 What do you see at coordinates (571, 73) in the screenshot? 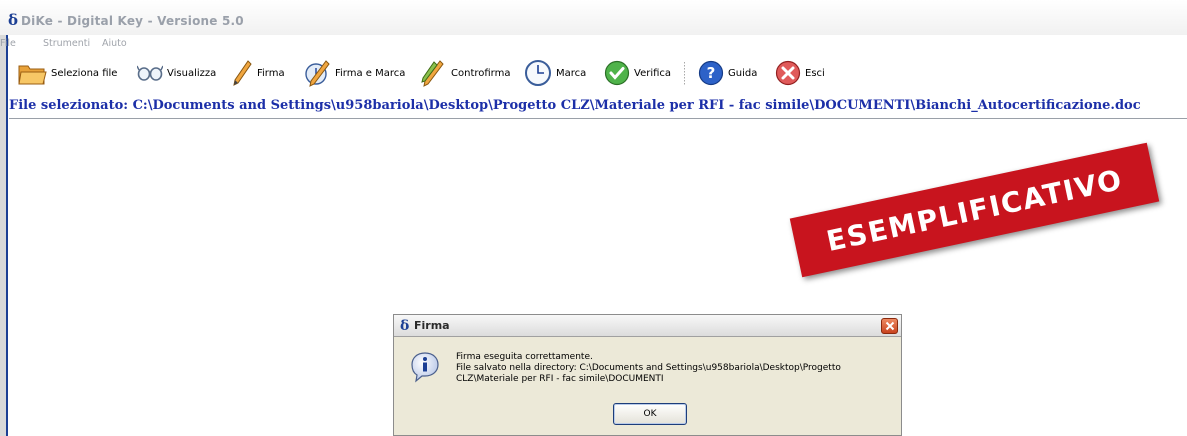
I see `marca-label: Marca` at bounding box center [571, 73].